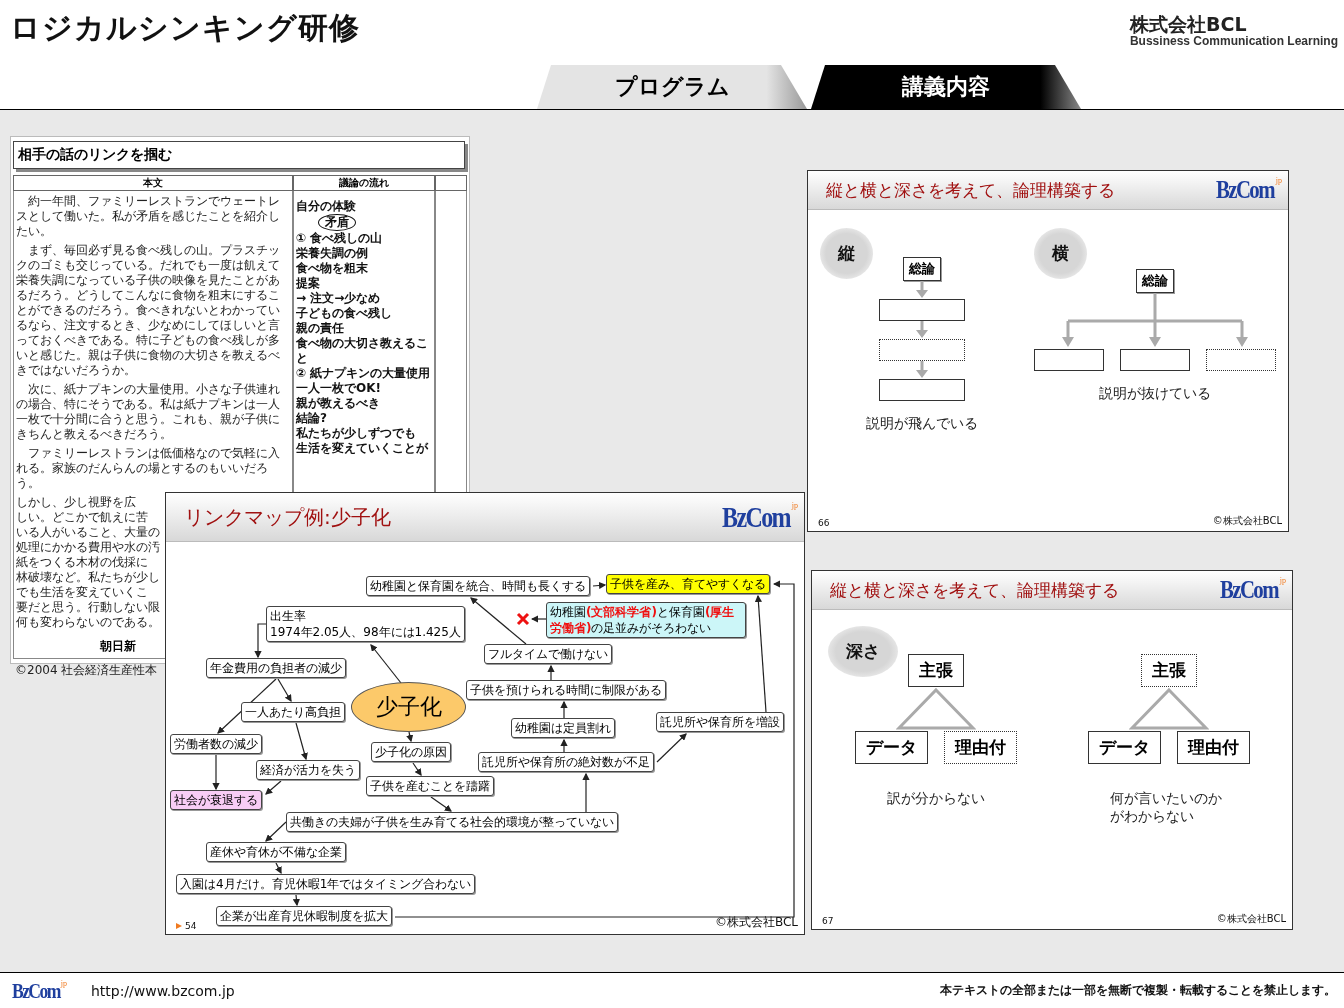 The width and height of the screenshot is (1344, 1008). Describe the element at coordinates (276, 668) in the screenshot. I see `map-node: 年金費用の負担者の減少` at that location.